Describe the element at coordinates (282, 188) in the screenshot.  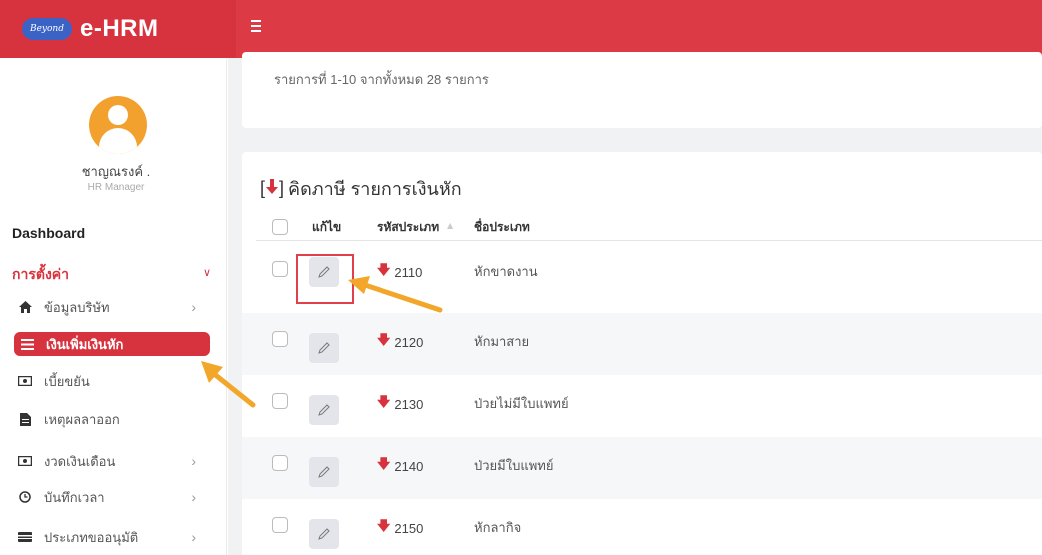
I see `title-bracket: ]` at that location.